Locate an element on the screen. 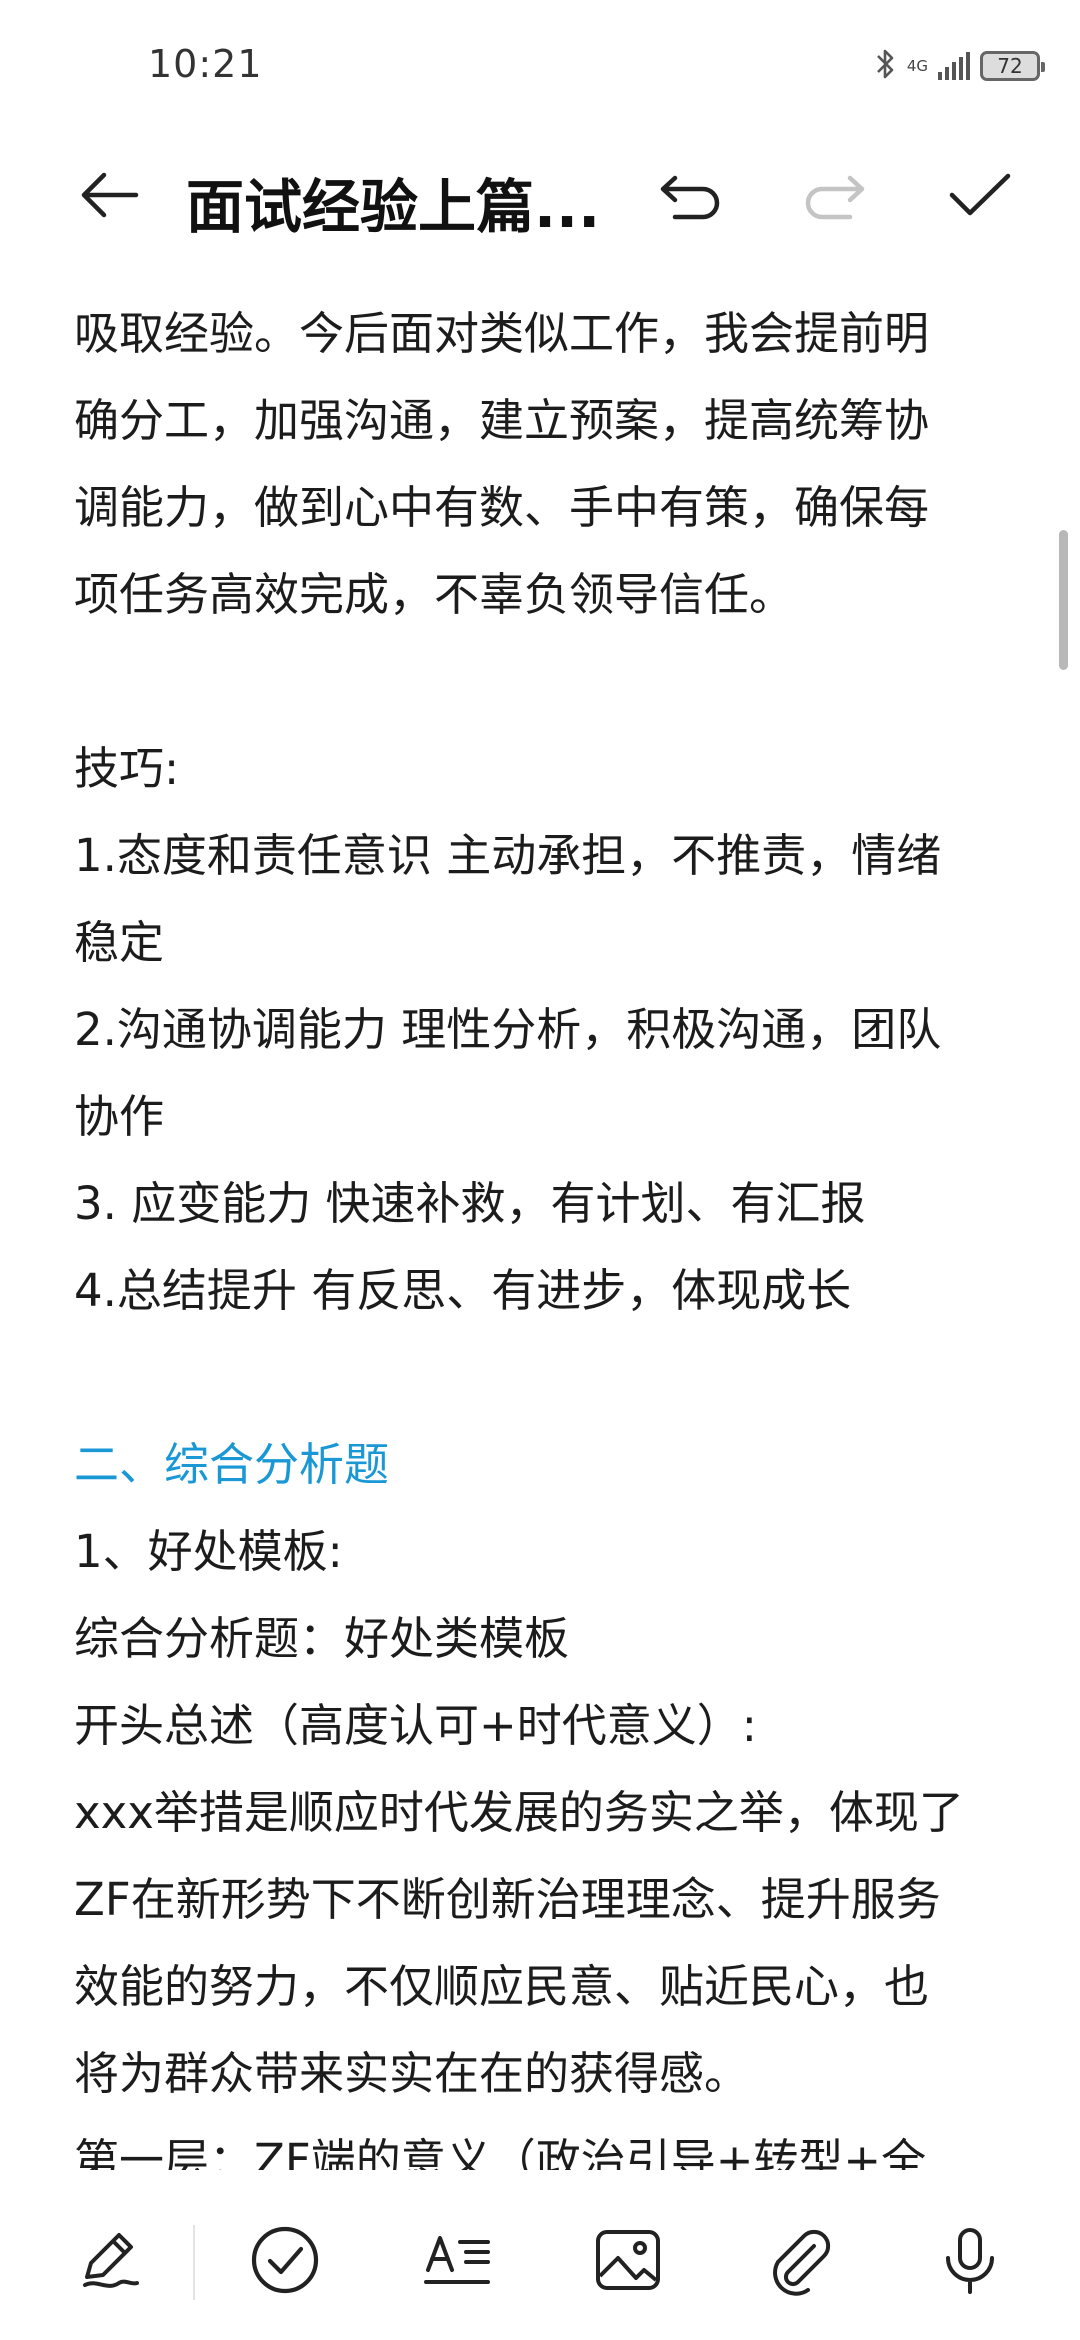 Image resolution: width=1080 pixels, height=2340 pixels. back-arrow-icon is located at coordinates (109, 195).